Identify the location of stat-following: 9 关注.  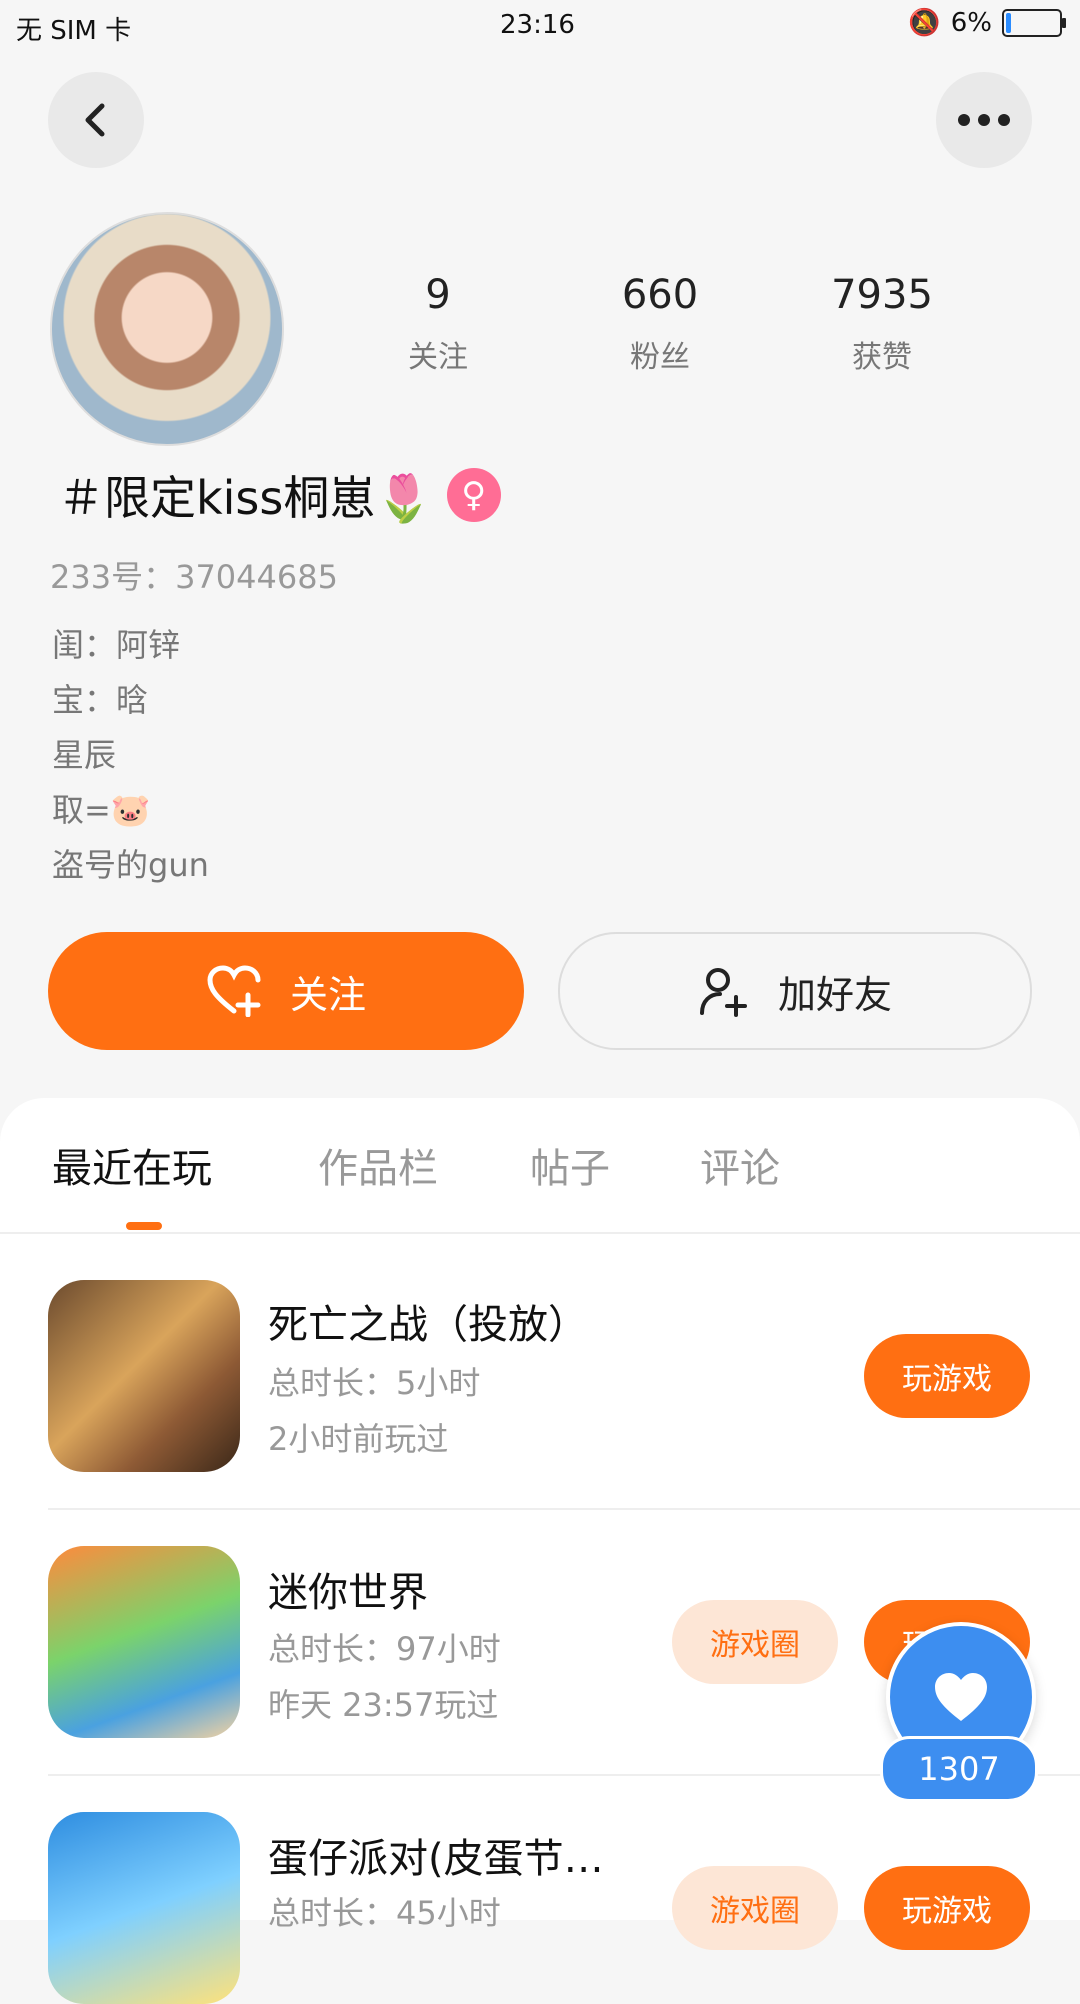
(438, 324).